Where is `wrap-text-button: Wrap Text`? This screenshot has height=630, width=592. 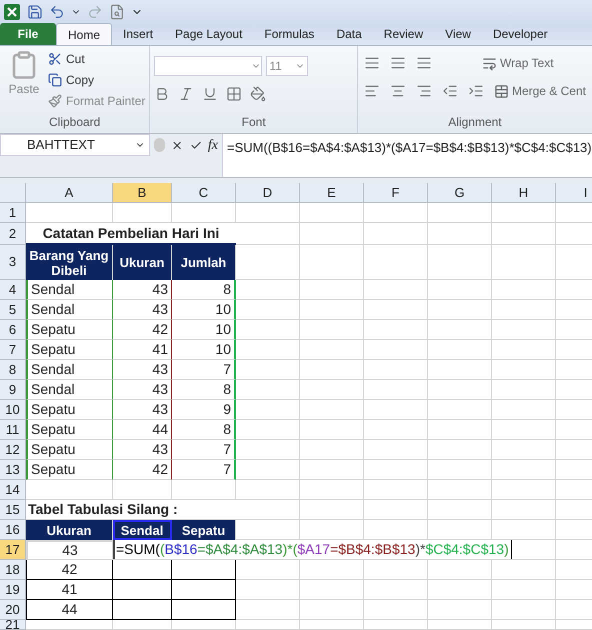 wrap-text-button: Wrap Text is located at coordinates (518, 63).